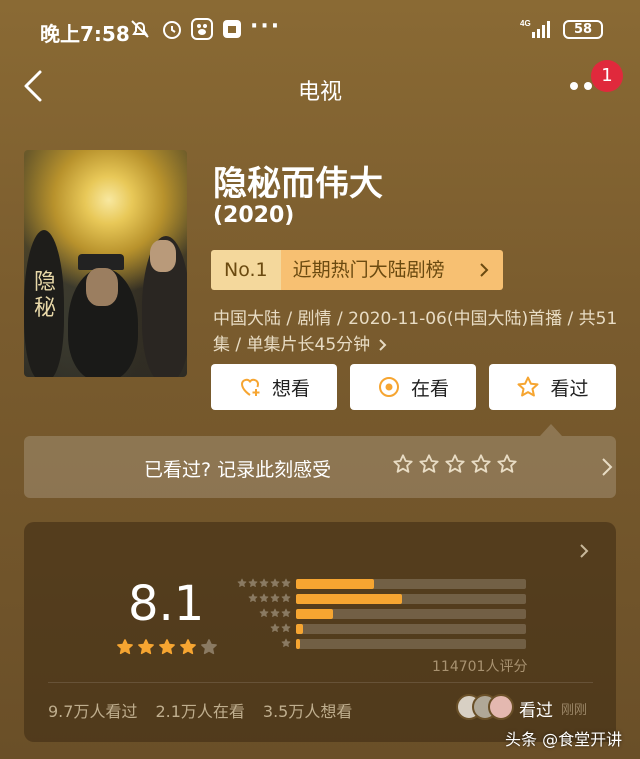 The width and height of the screenshot is (640, 759). Describe the element at coordinates (368, 270) in the screenshot. I see `rank-label: 近期热门大陆剧榜` at that location.